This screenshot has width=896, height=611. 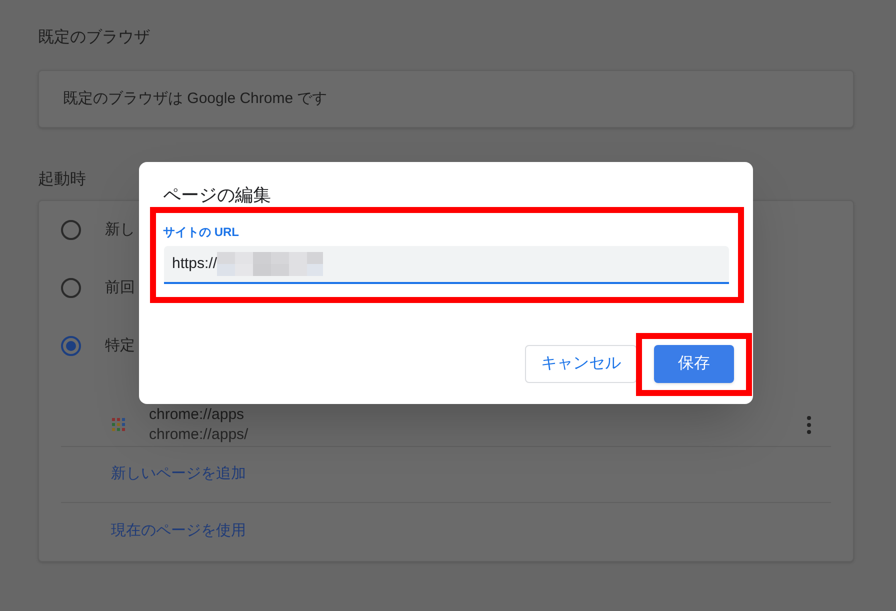 I want to click on radio-label: 特定, so click(x=120, y=346).